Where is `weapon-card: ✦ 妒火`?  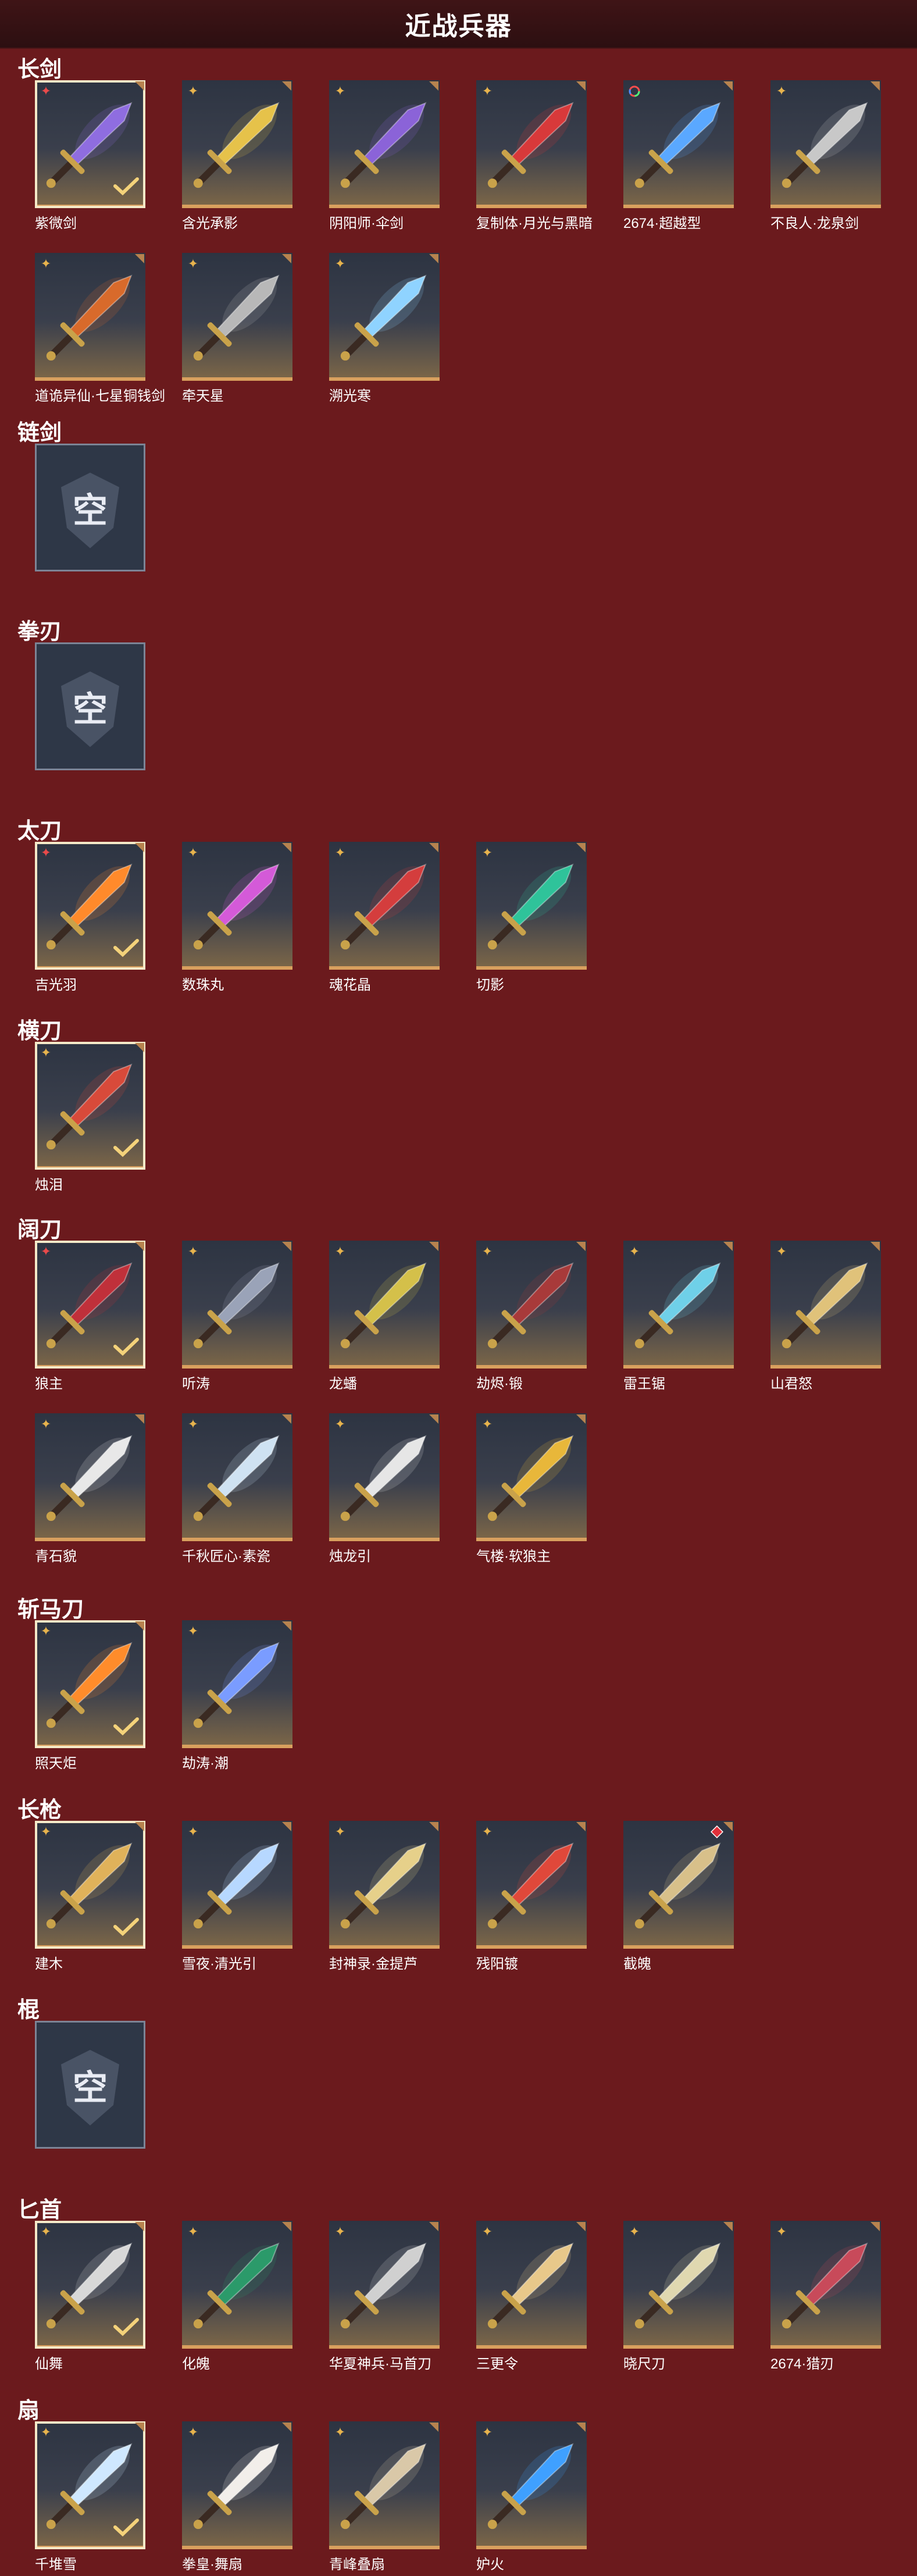 weapon-card: ✦ 妒火 is located at coordinates (531, 2497).